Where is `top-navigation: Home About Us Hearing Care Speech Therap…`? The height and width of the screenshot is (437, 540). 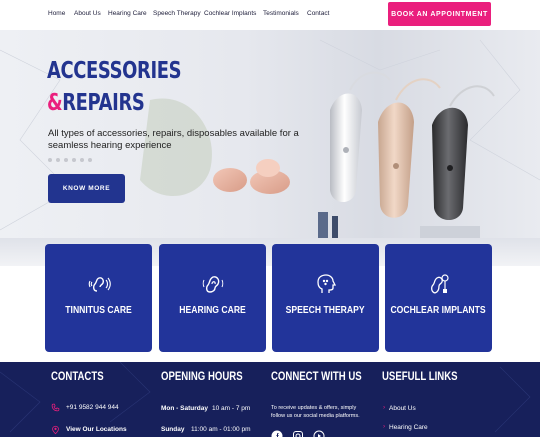 top-navigation: Home About Us Hearing Care Speech Therap… is located at coordinates (270, 15).